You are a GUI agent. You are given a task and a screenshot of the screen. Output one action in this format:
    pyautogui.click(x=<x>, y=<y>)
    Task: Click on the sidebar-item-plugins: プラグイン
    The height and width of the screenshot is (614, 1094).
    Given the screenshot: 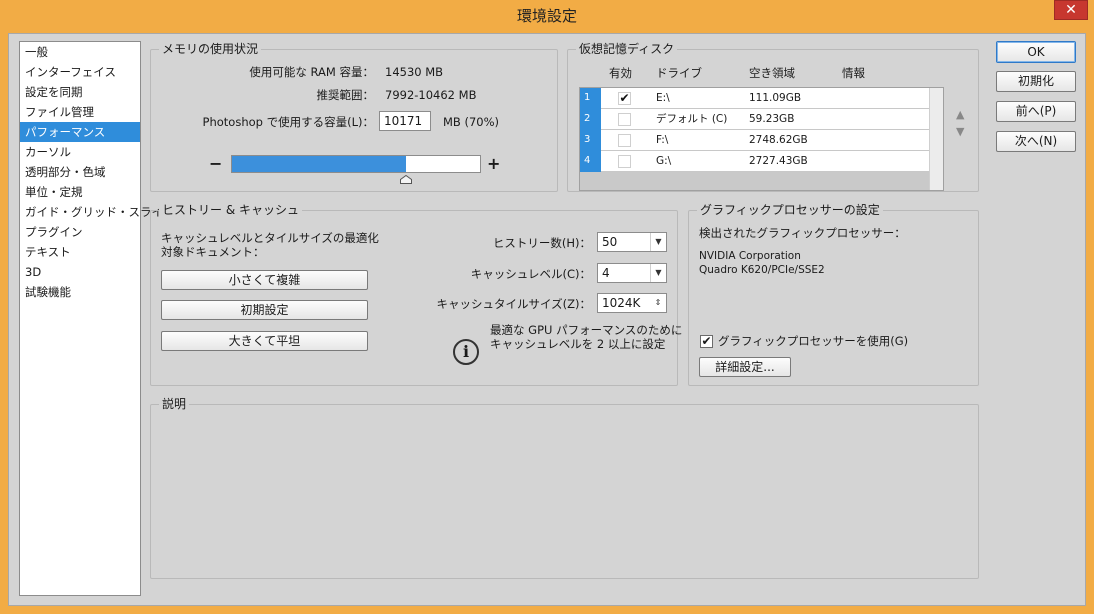 What is the action you would take?
    pyautogui.click(x=80, y=232)
    